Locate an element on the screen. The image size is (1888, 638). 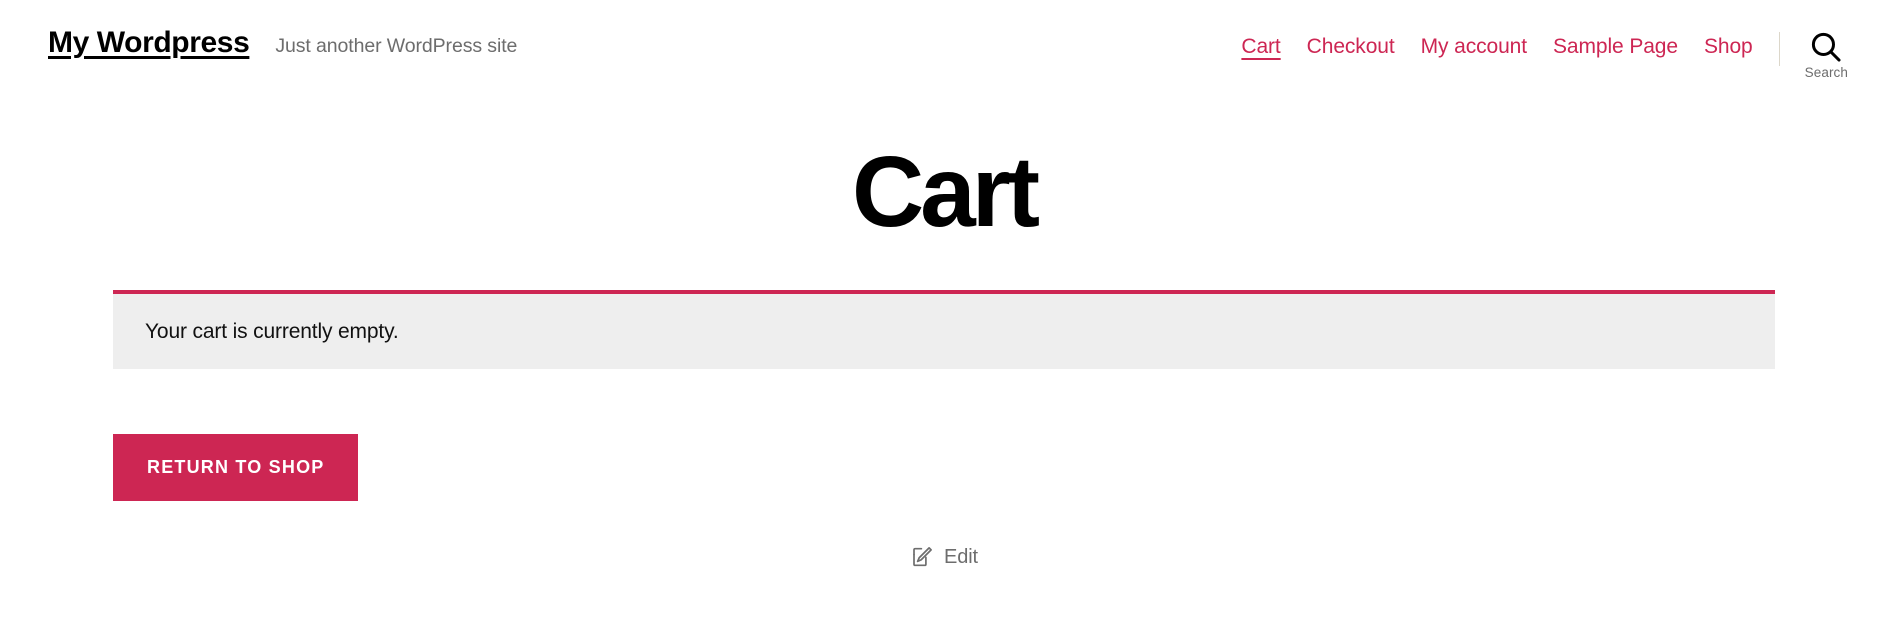
nav-item-shop: Shop is located at coordinates (1728, 46).